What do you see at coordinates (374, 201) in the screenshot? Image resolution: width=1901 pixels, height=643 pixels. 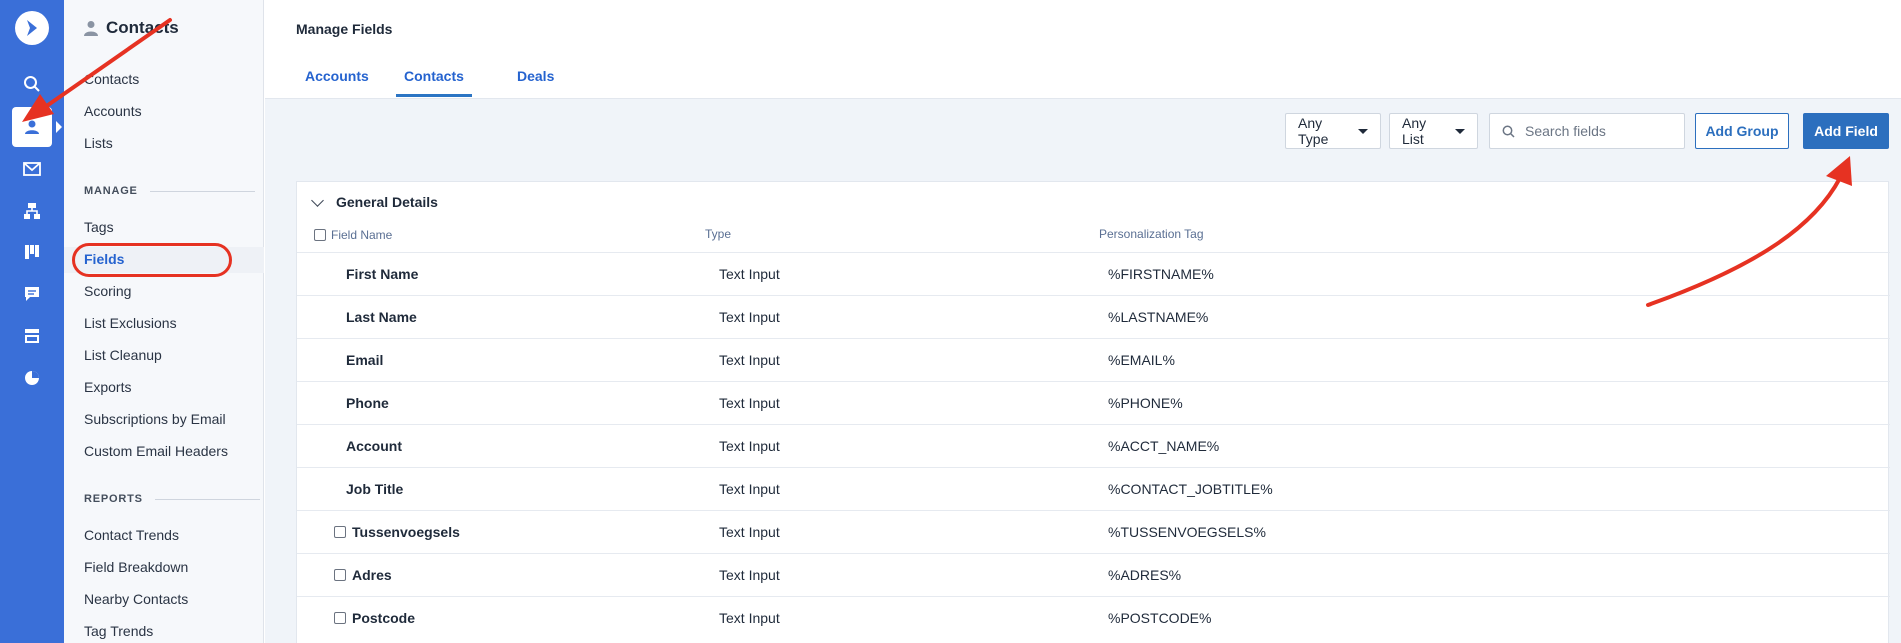 I see `group-header: General Details` at bounding box center [374, 201].